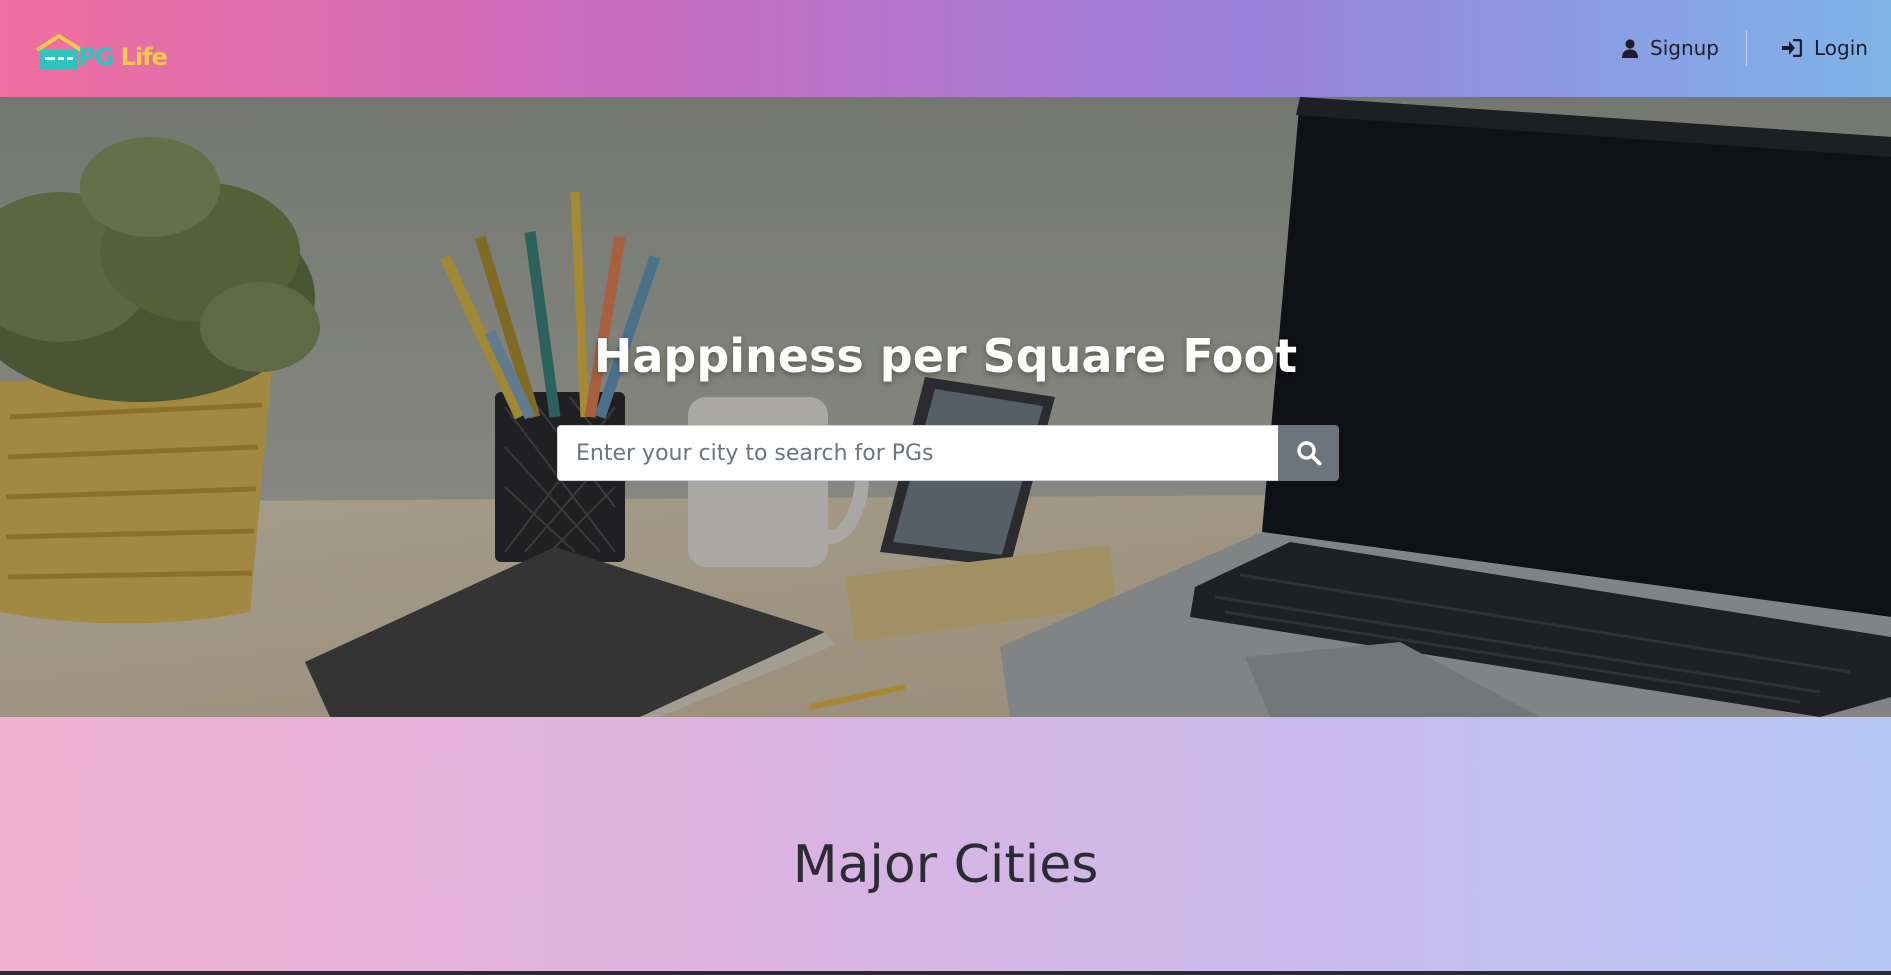 The width and height of the screenshot is (1891, 975). I want to click on house-icon, so click(59, 52).